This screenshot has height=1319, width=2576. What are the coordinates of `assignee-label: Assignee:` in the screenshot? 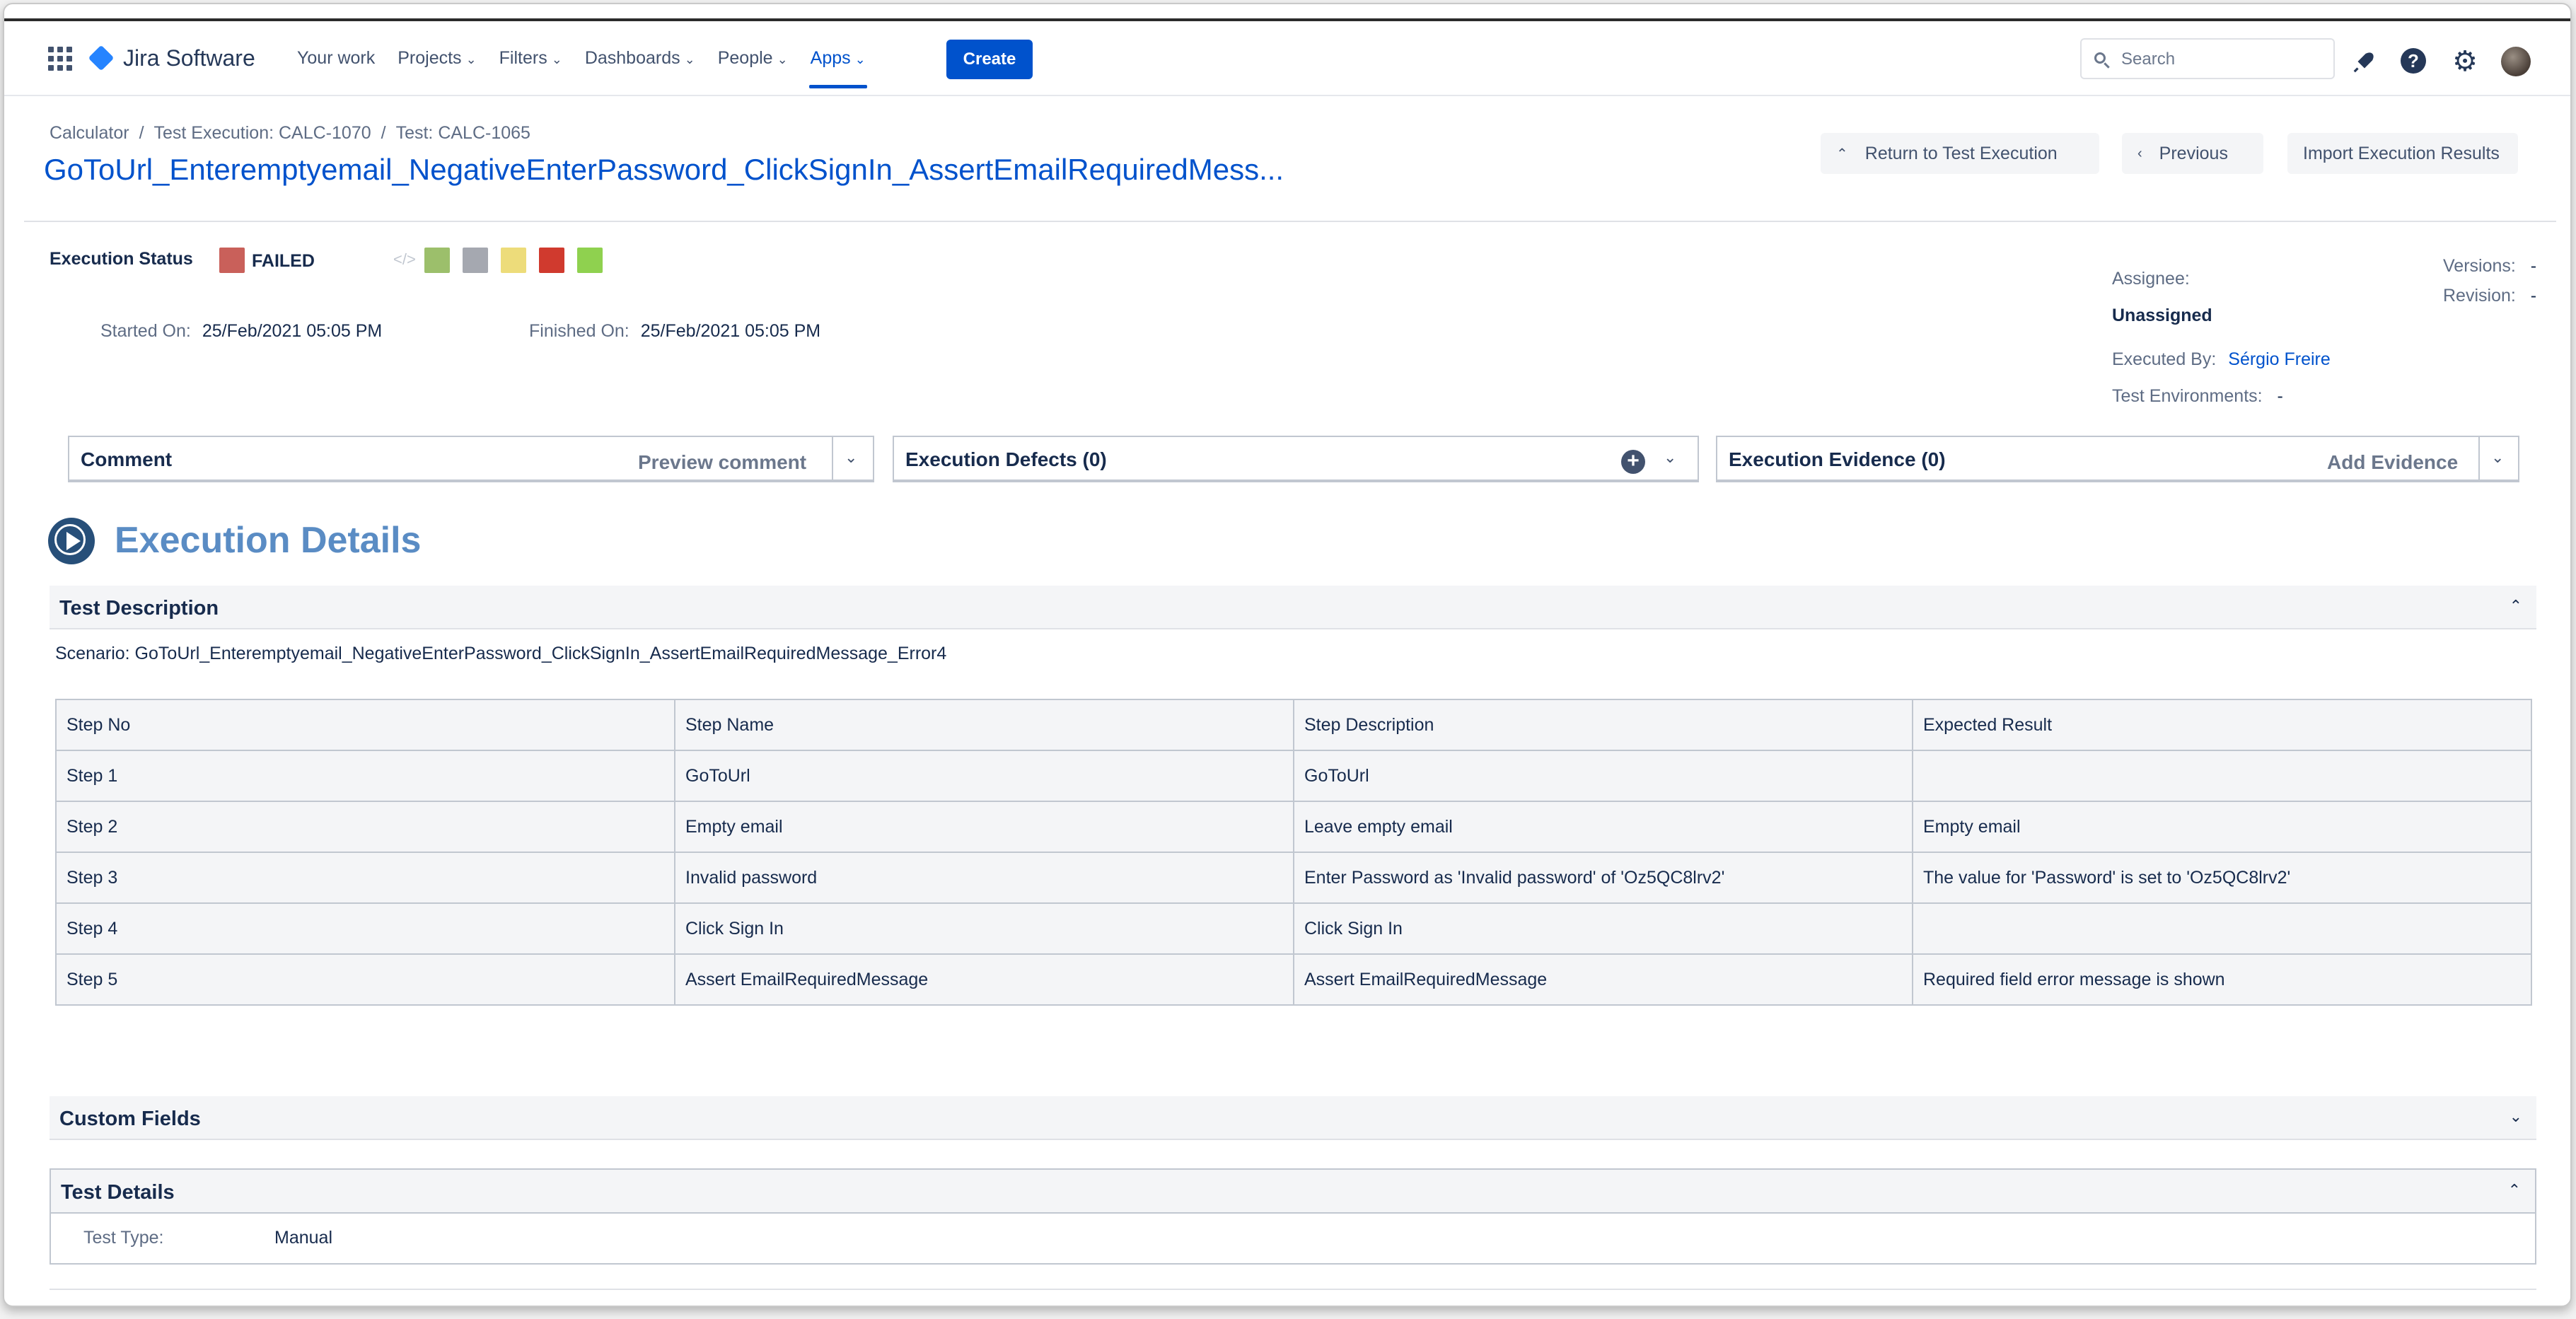 It's located at (2151, 279).